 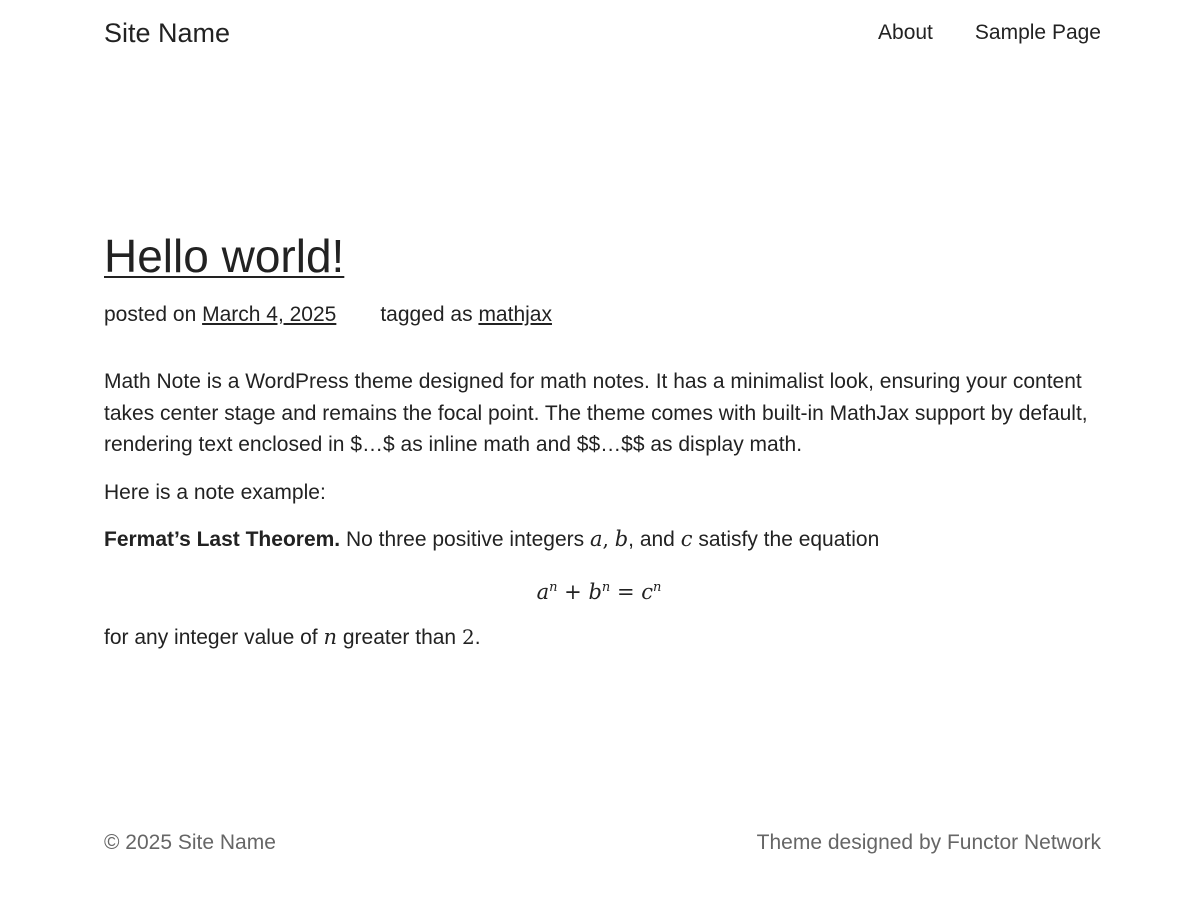 What do you see at coordinates (1038, 33) in the screenshot?
I see `nav-item-sample-page: Sample Page` at bounding box center [1038, 33].